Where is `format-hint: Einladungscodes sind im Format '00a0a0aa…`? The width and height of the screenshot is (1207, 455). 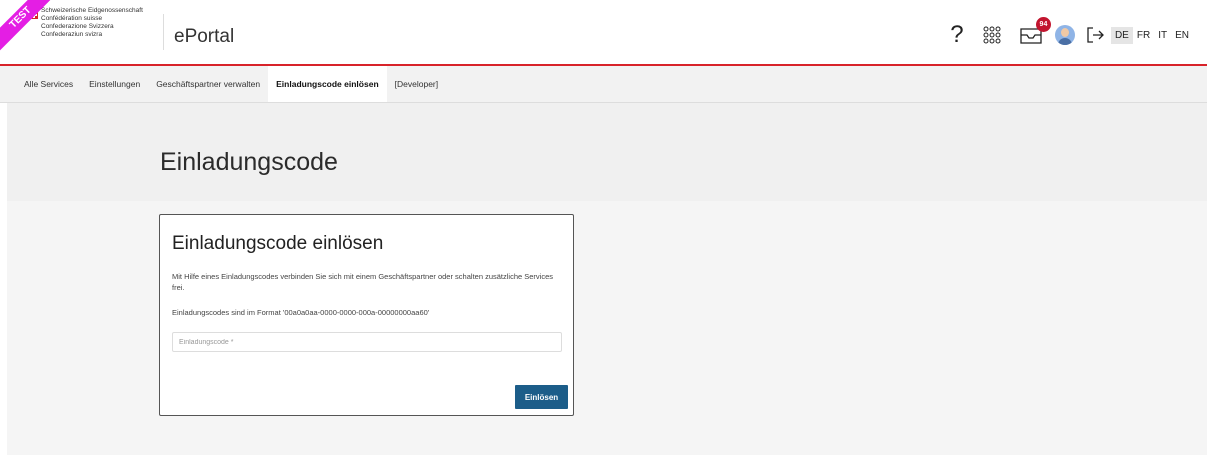
format-hint: Einladungscodes sind im Format '00a0a0aa… is located at coordinates (301, 312).